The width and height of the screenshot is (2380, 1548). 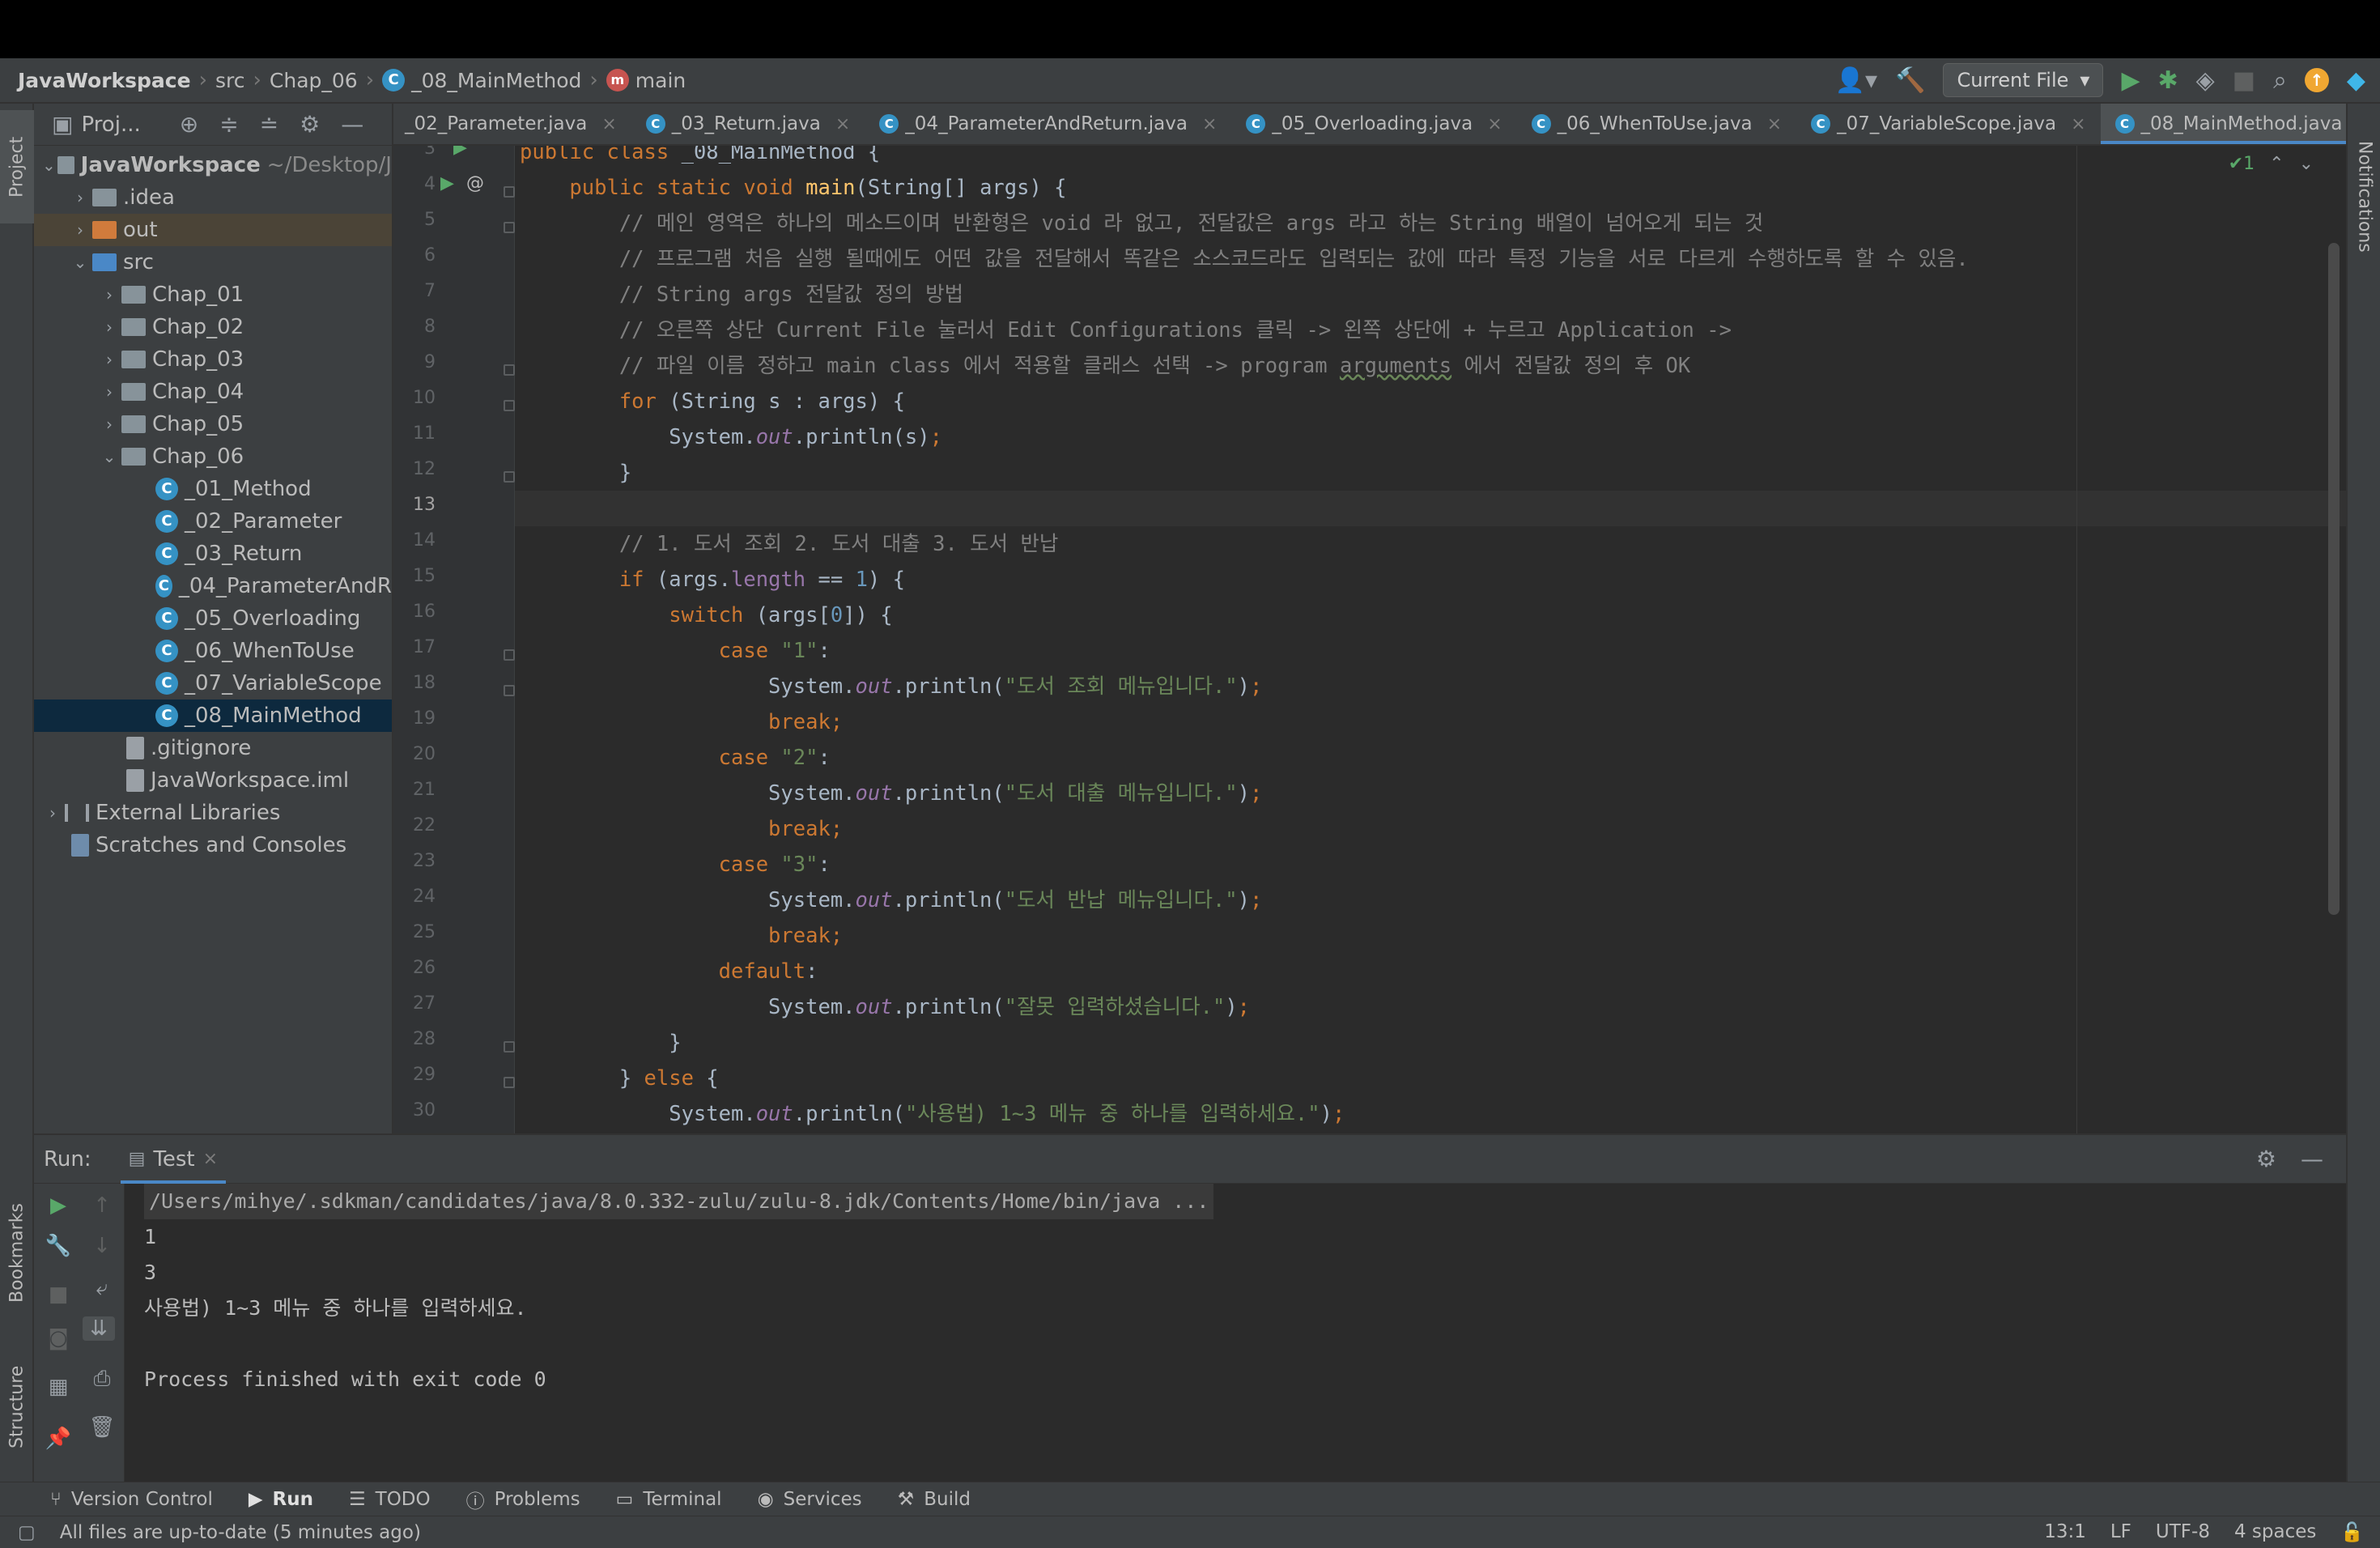 I want to click on arrow-up-icon: ↑, so click(x=102, y=1205).